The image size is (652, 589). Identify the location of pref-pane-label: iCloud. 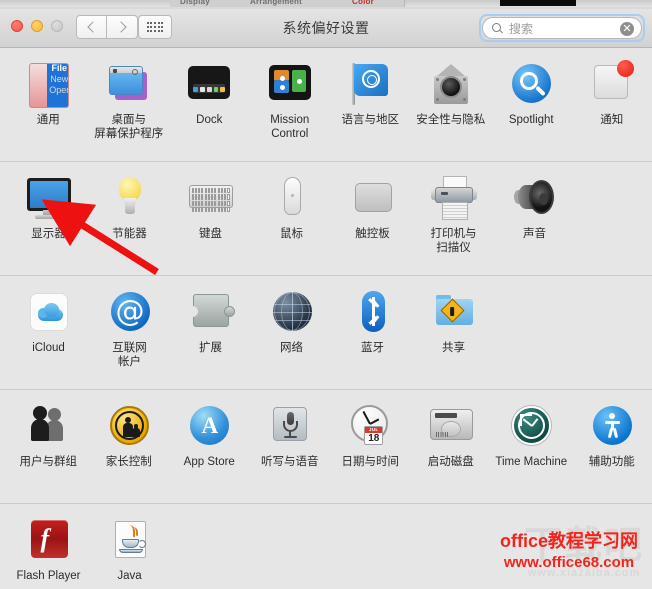
(48, 348).